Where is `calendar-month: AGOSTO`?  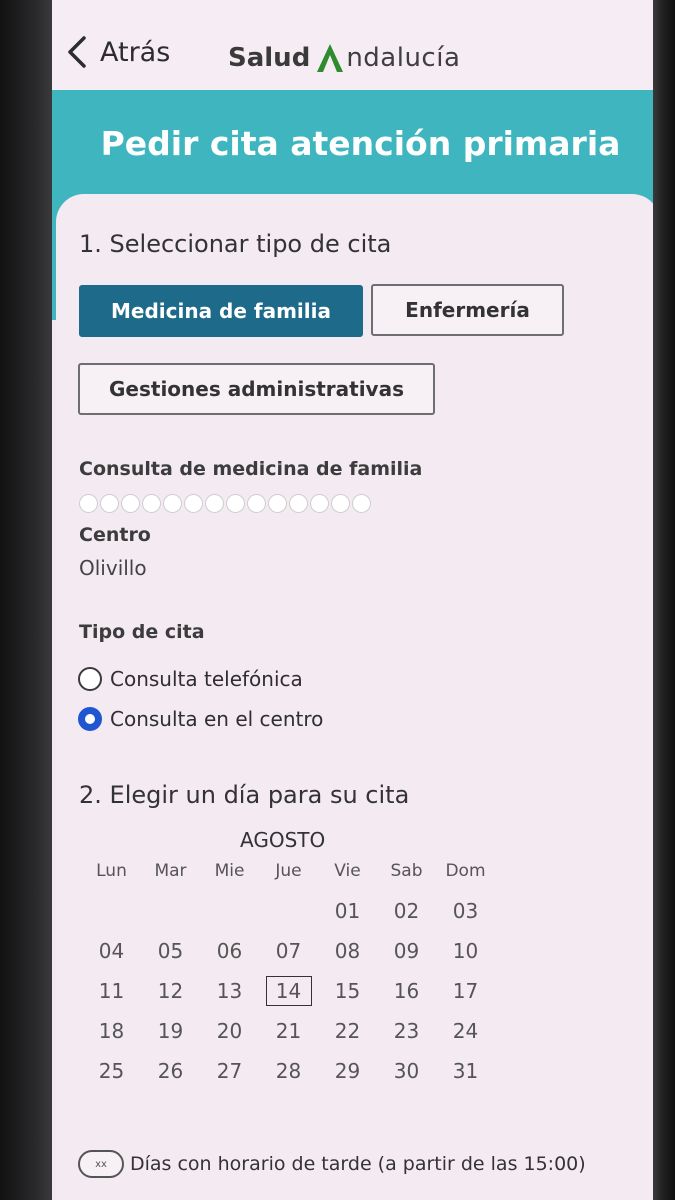
calendar-month: AGOSTO is located at coordinates (283, 840).